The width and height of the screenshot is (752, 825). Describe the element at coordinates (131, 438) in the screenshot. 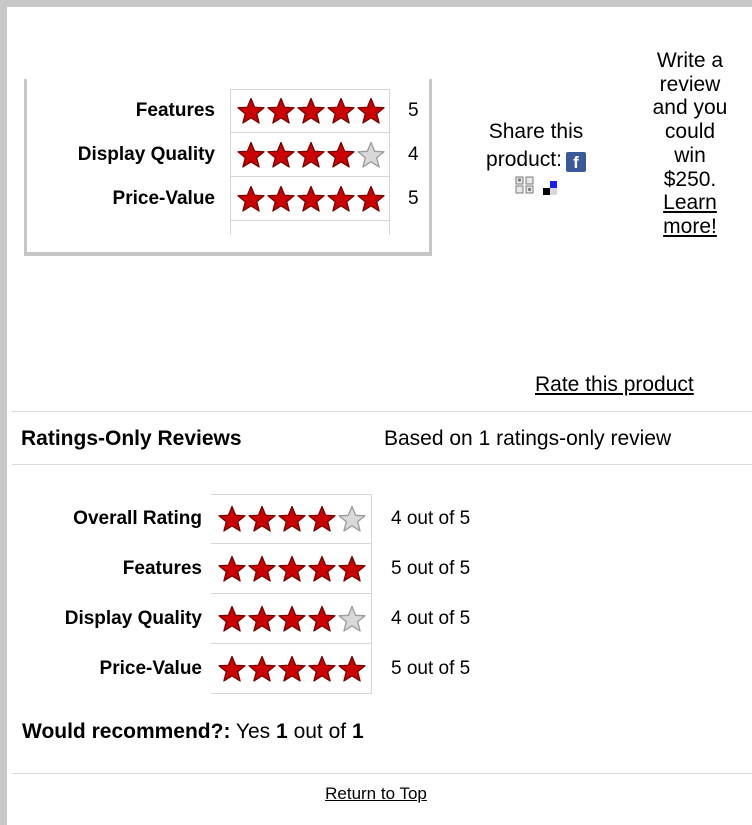

I see `ratings-only-title: Ratings-Only Reviews` at that location.